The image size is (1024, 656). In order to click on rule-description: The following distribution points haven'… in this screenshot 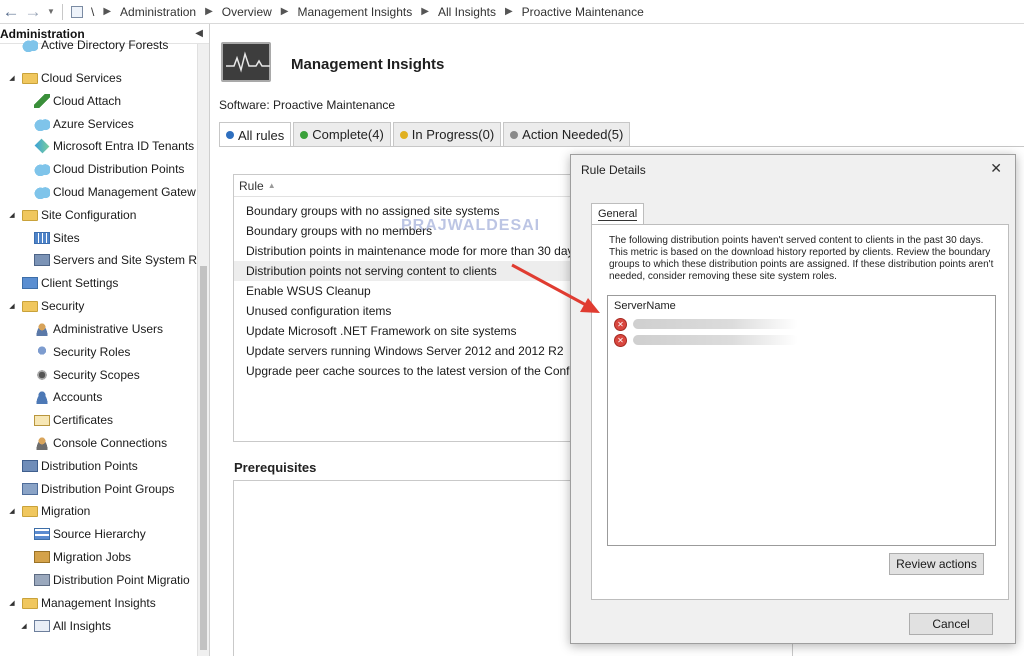, I will do `click(801, 258)`.